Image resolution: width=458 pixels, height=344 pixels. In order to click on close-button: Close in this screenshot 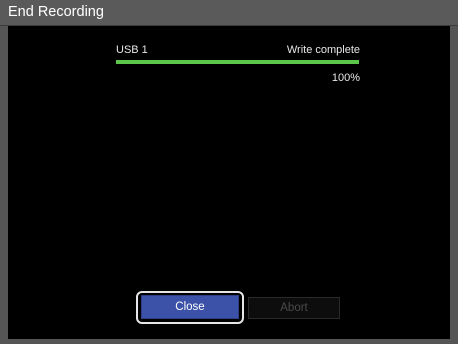, I will do `click(190, 307)`.